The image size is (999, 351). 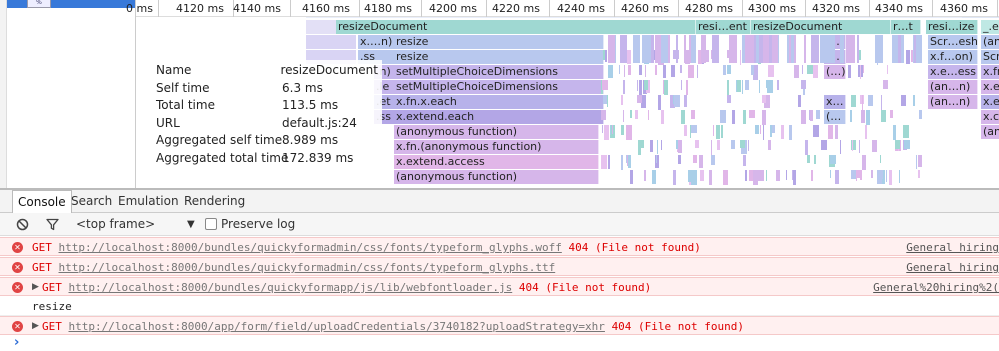 I want to click on chevron-down-icon: ▼, so click(x=191, y=224).